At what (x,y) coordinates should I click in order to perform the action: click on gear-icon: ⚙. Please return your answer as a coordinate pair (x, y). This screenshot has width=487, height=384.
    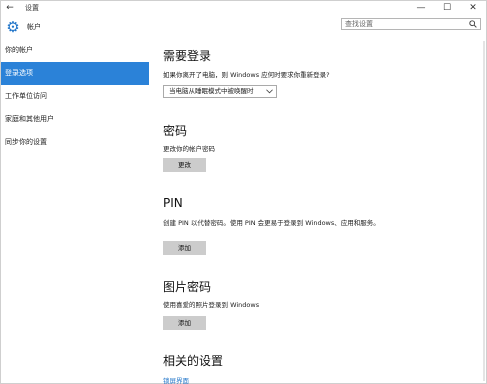
    Looking at the image, I should click on (13, 27).